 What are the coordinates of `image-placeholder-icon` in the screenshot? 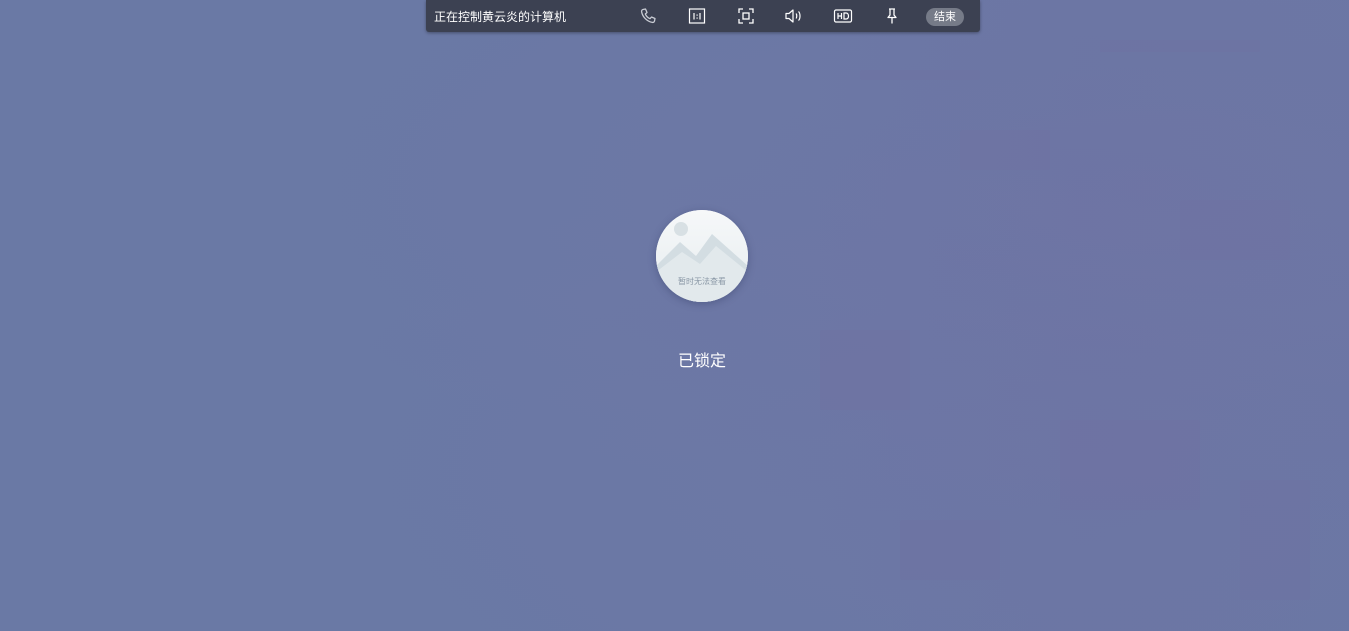 It's located at (702, 256).